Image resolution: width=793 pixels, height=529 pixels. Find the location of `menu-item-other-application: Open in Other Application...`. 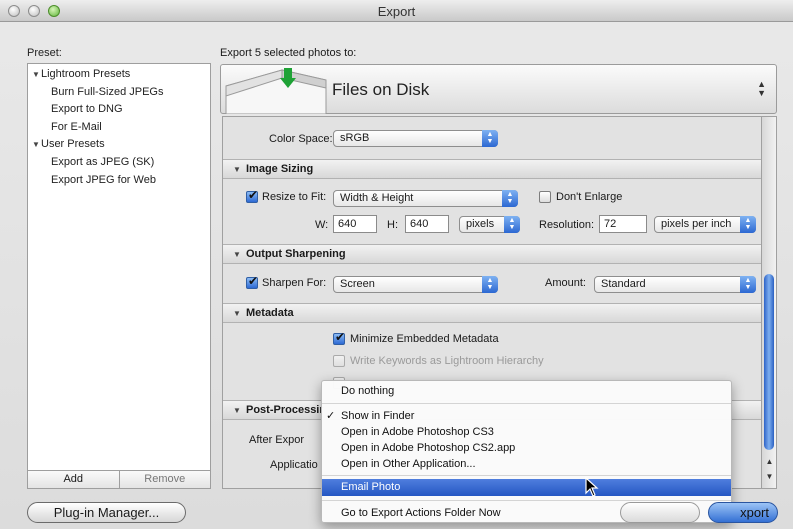

menu-item-other-application: Open in Other Application... is located at coordinates (526, 464).